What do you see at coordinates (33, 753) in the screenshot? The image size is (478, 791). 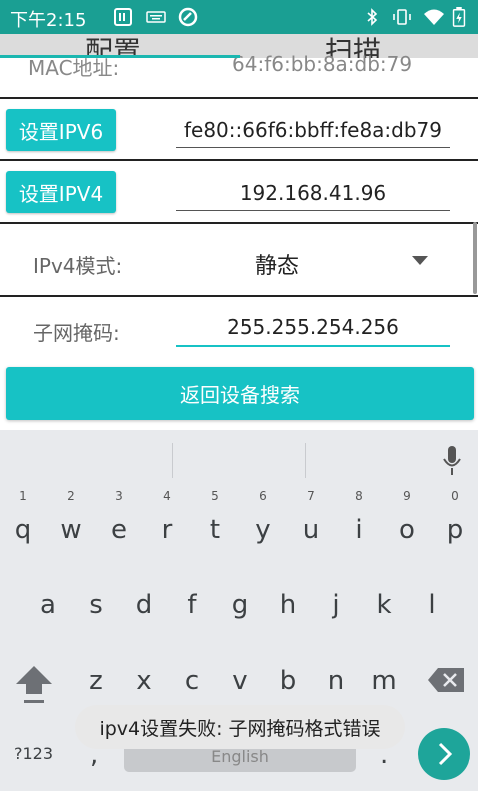 I see `symbols-key: ?123` at bounding box center [33, 753].